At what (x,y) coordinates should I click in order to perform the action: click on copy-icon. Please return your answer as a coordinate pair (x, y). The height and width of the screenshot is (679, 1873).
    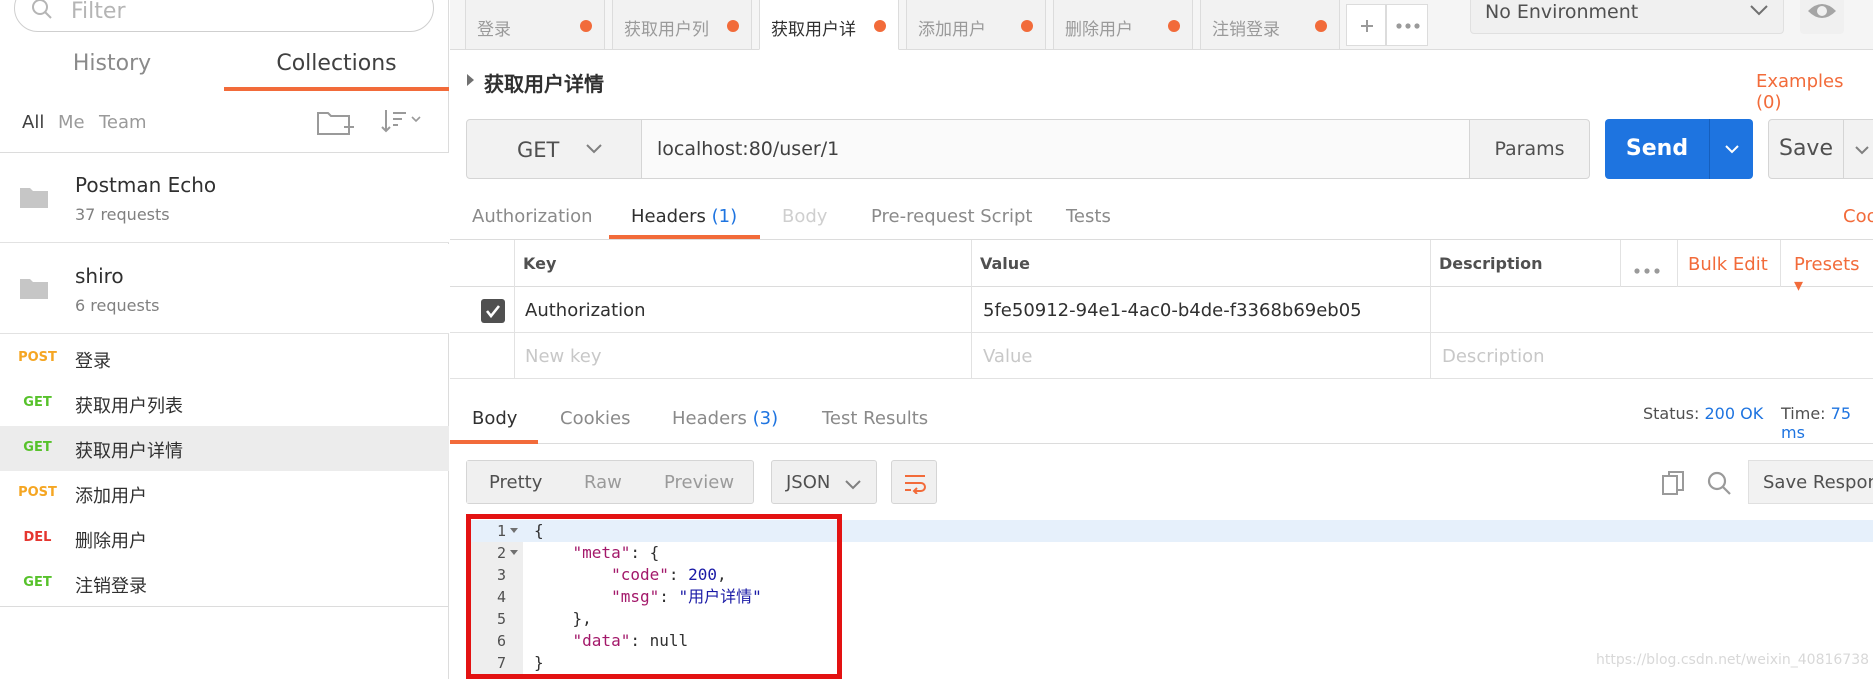
    Looking at the image, I should click on (1674, 485).